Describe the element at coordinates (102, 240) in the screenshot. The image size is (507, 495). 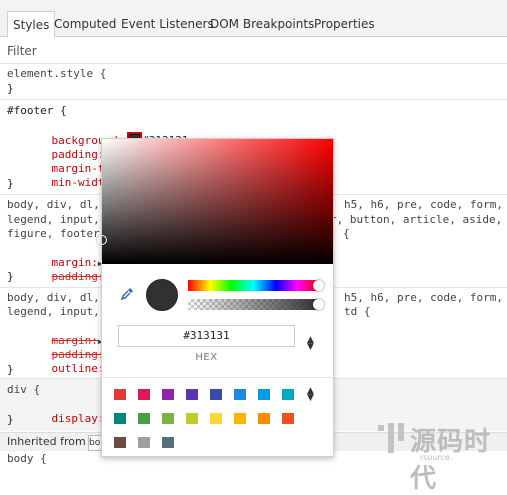
I see `saturation-handle` at that location.